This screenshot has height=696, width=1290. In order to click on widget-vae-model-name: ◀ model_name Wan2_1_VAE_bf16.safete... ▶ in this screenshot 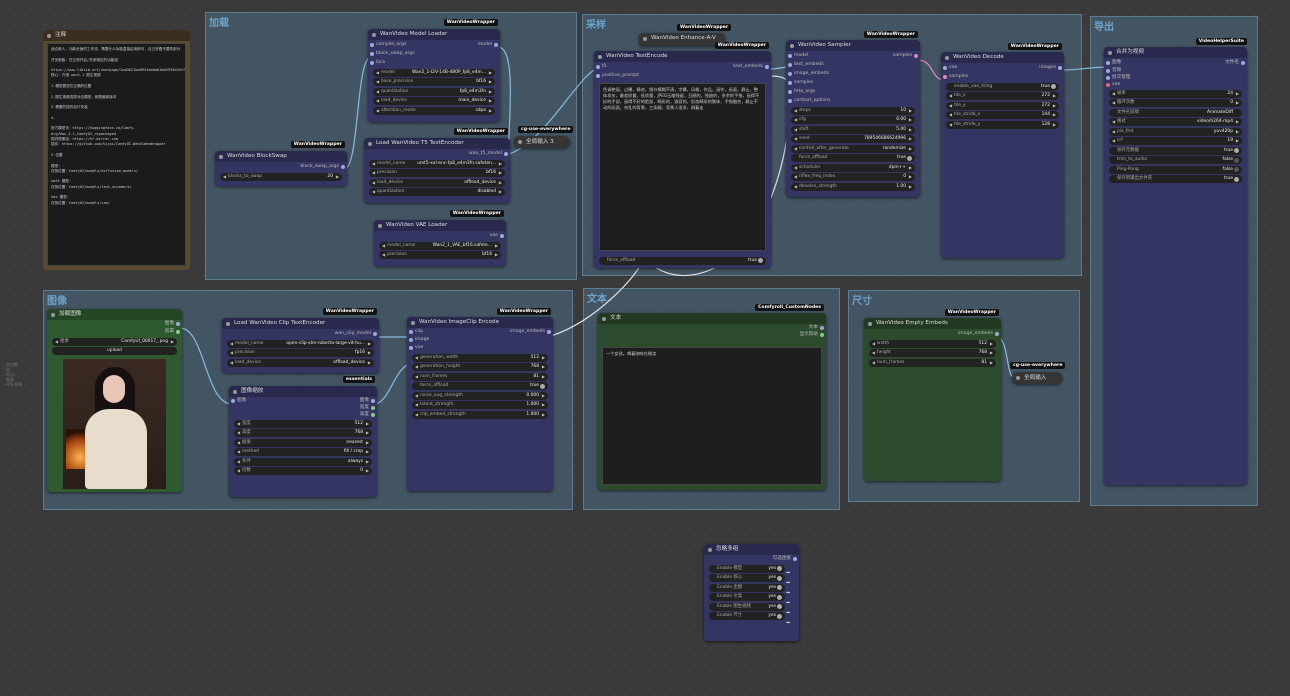, I will do `click(440, 245)`.